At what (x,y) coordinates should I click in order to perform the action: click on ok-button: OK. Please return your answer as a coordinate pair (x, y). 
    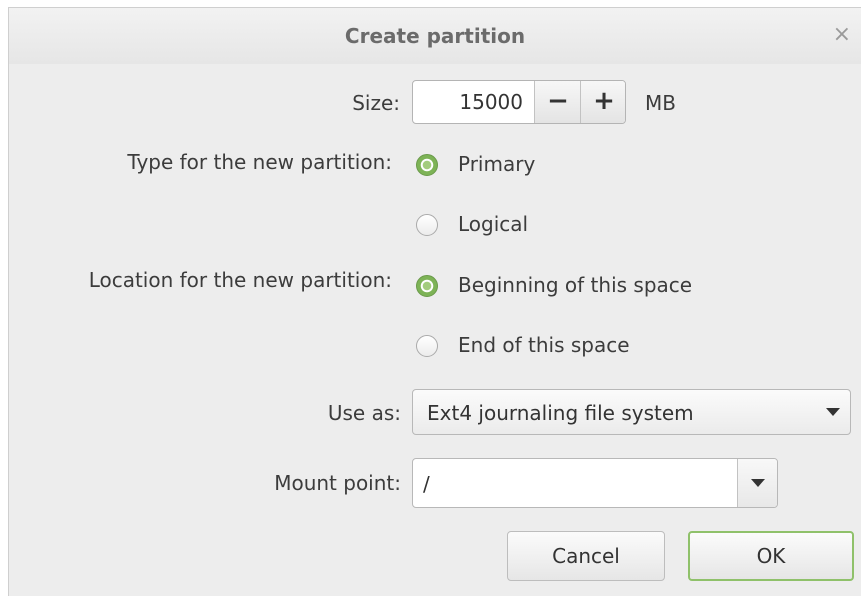
    Looking at the image, I should click on (771, 556).